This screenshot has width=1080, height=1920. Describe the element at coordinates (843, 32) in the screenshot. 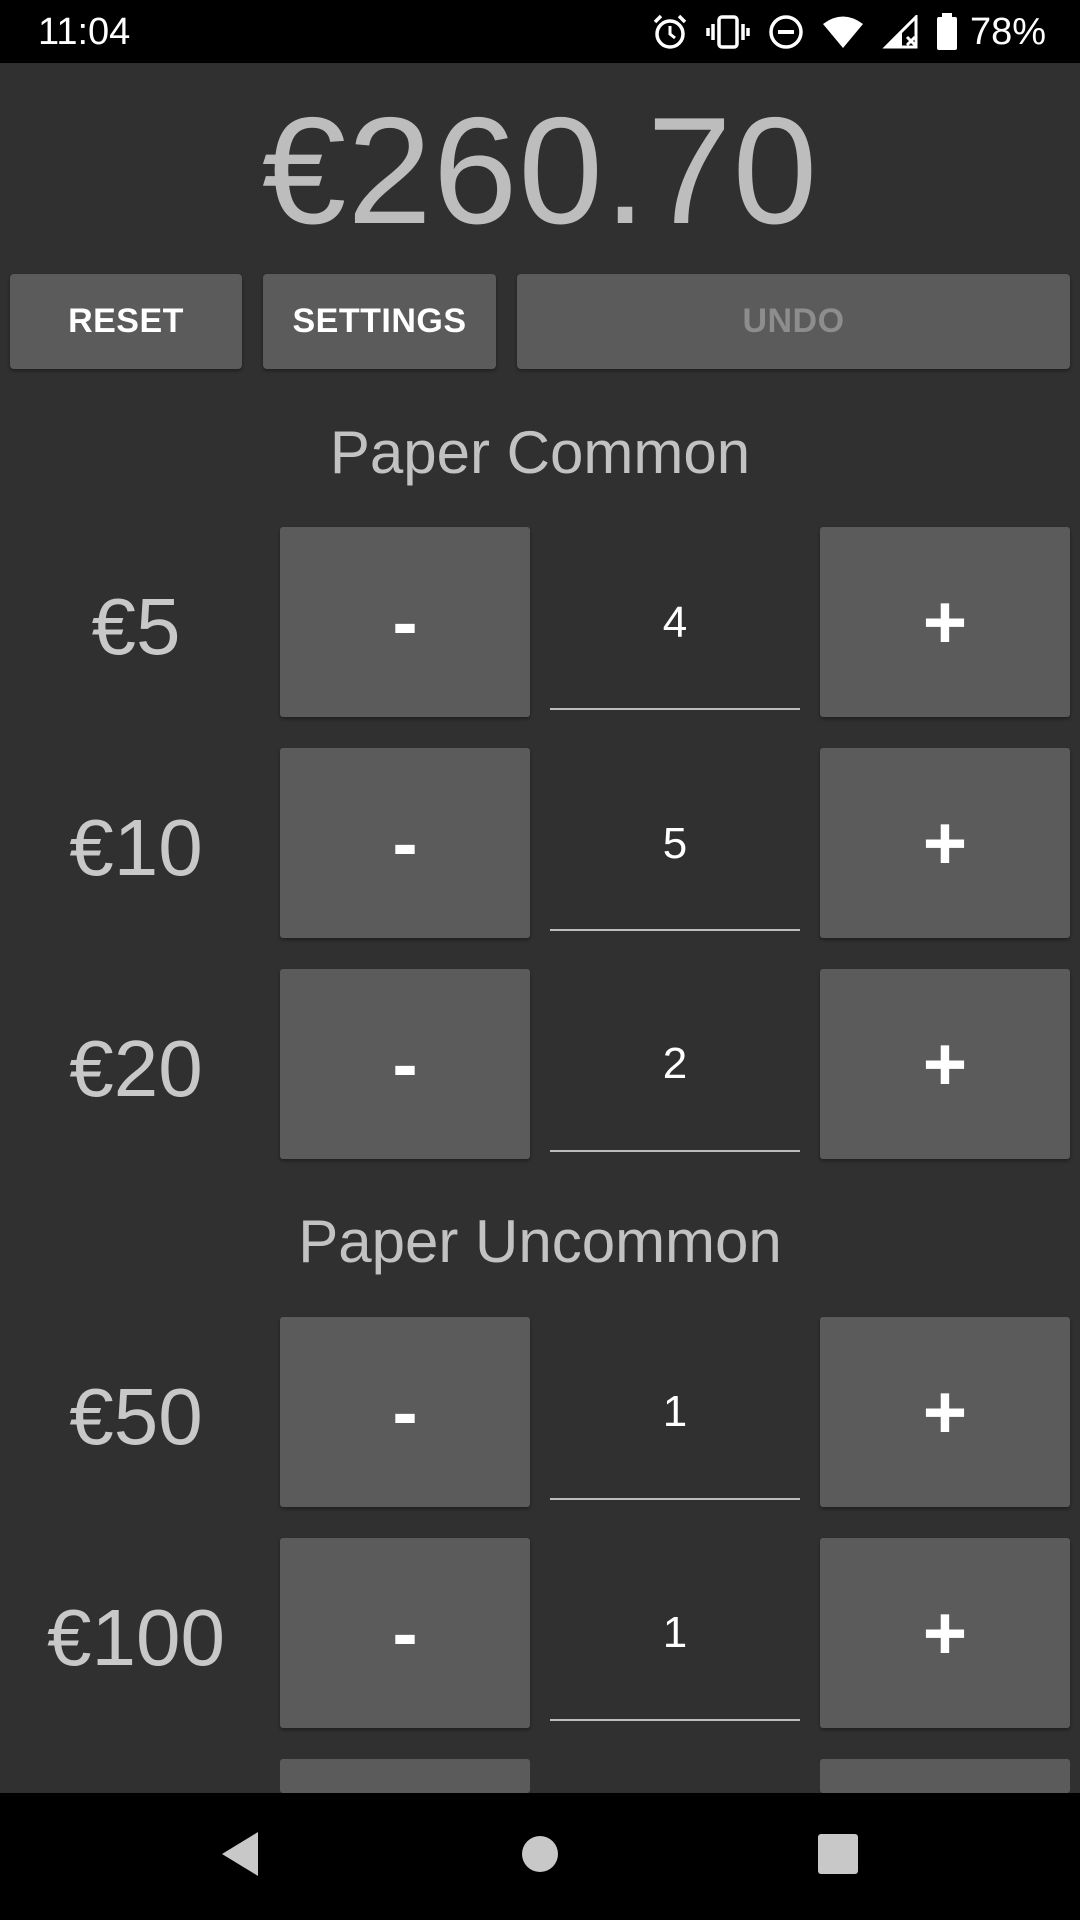

I see `wifi-icon` at that location.